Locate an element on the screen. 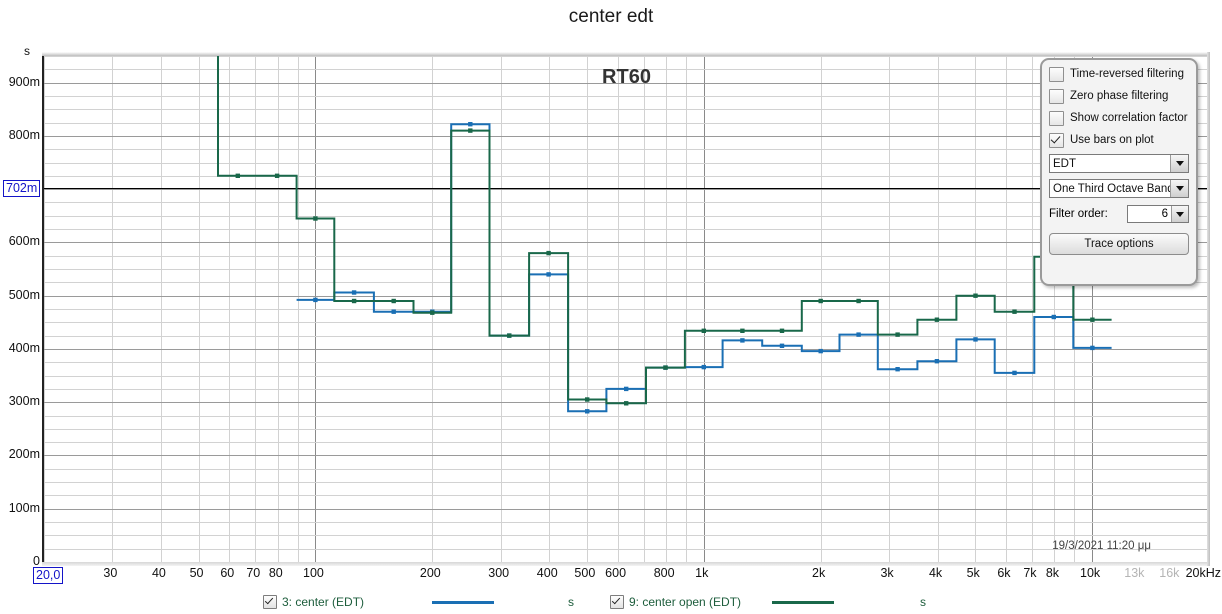 The image size is (1222, 614). checkbox-label: Time-reversed filtering is located at coordinates (1127, 74).